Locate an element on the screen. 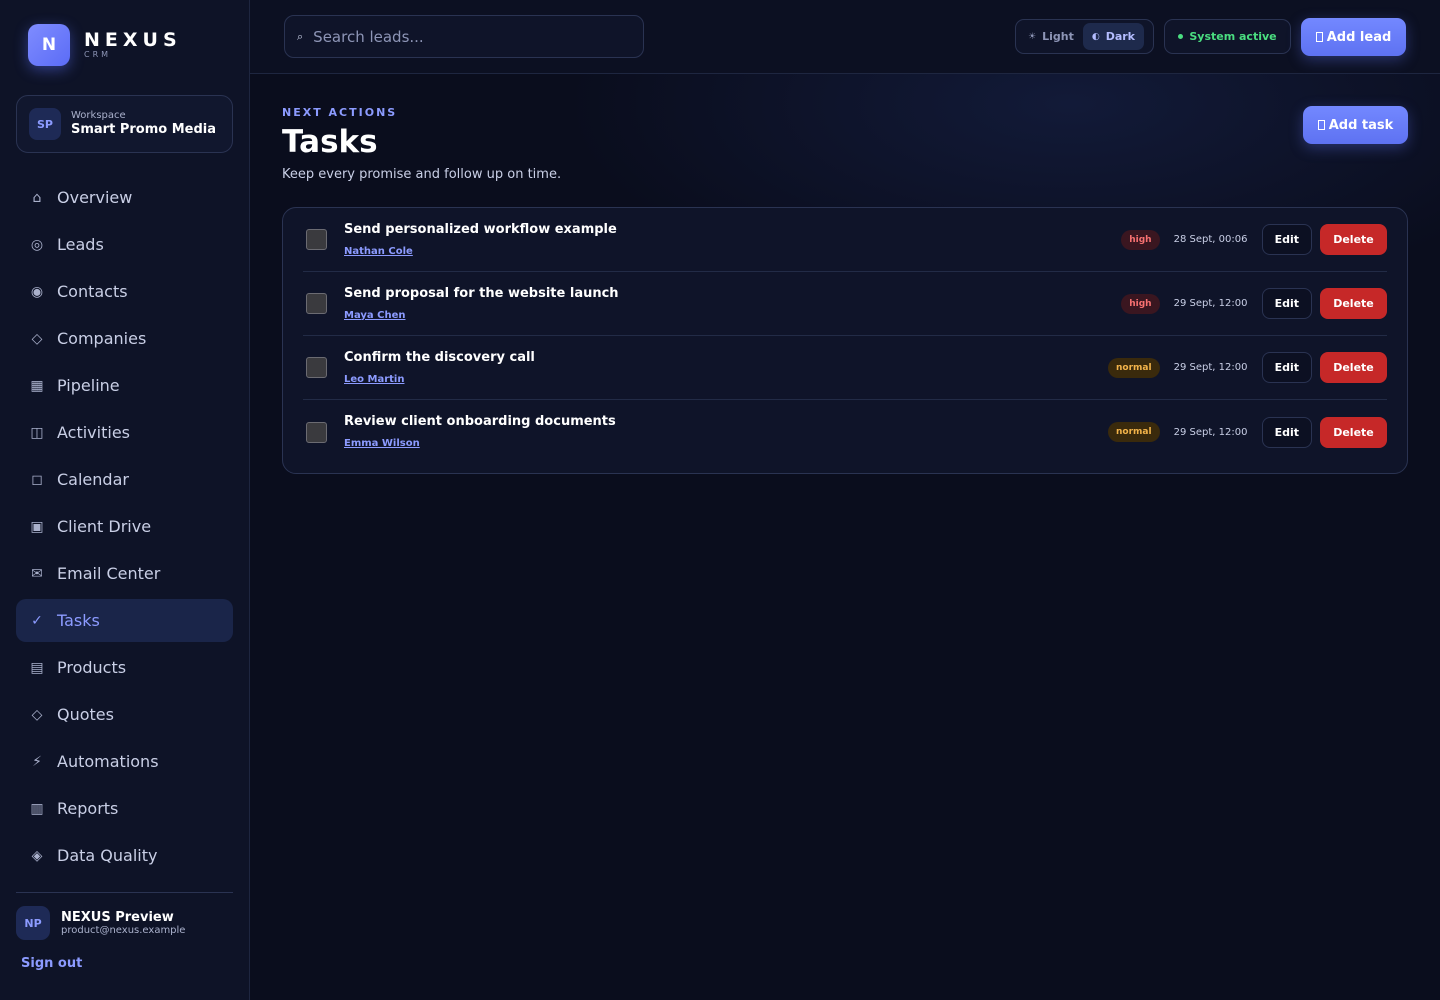 This screenshot has width=1440, height=1000. search-box: ⌕ is located at coordinates (464, 36).